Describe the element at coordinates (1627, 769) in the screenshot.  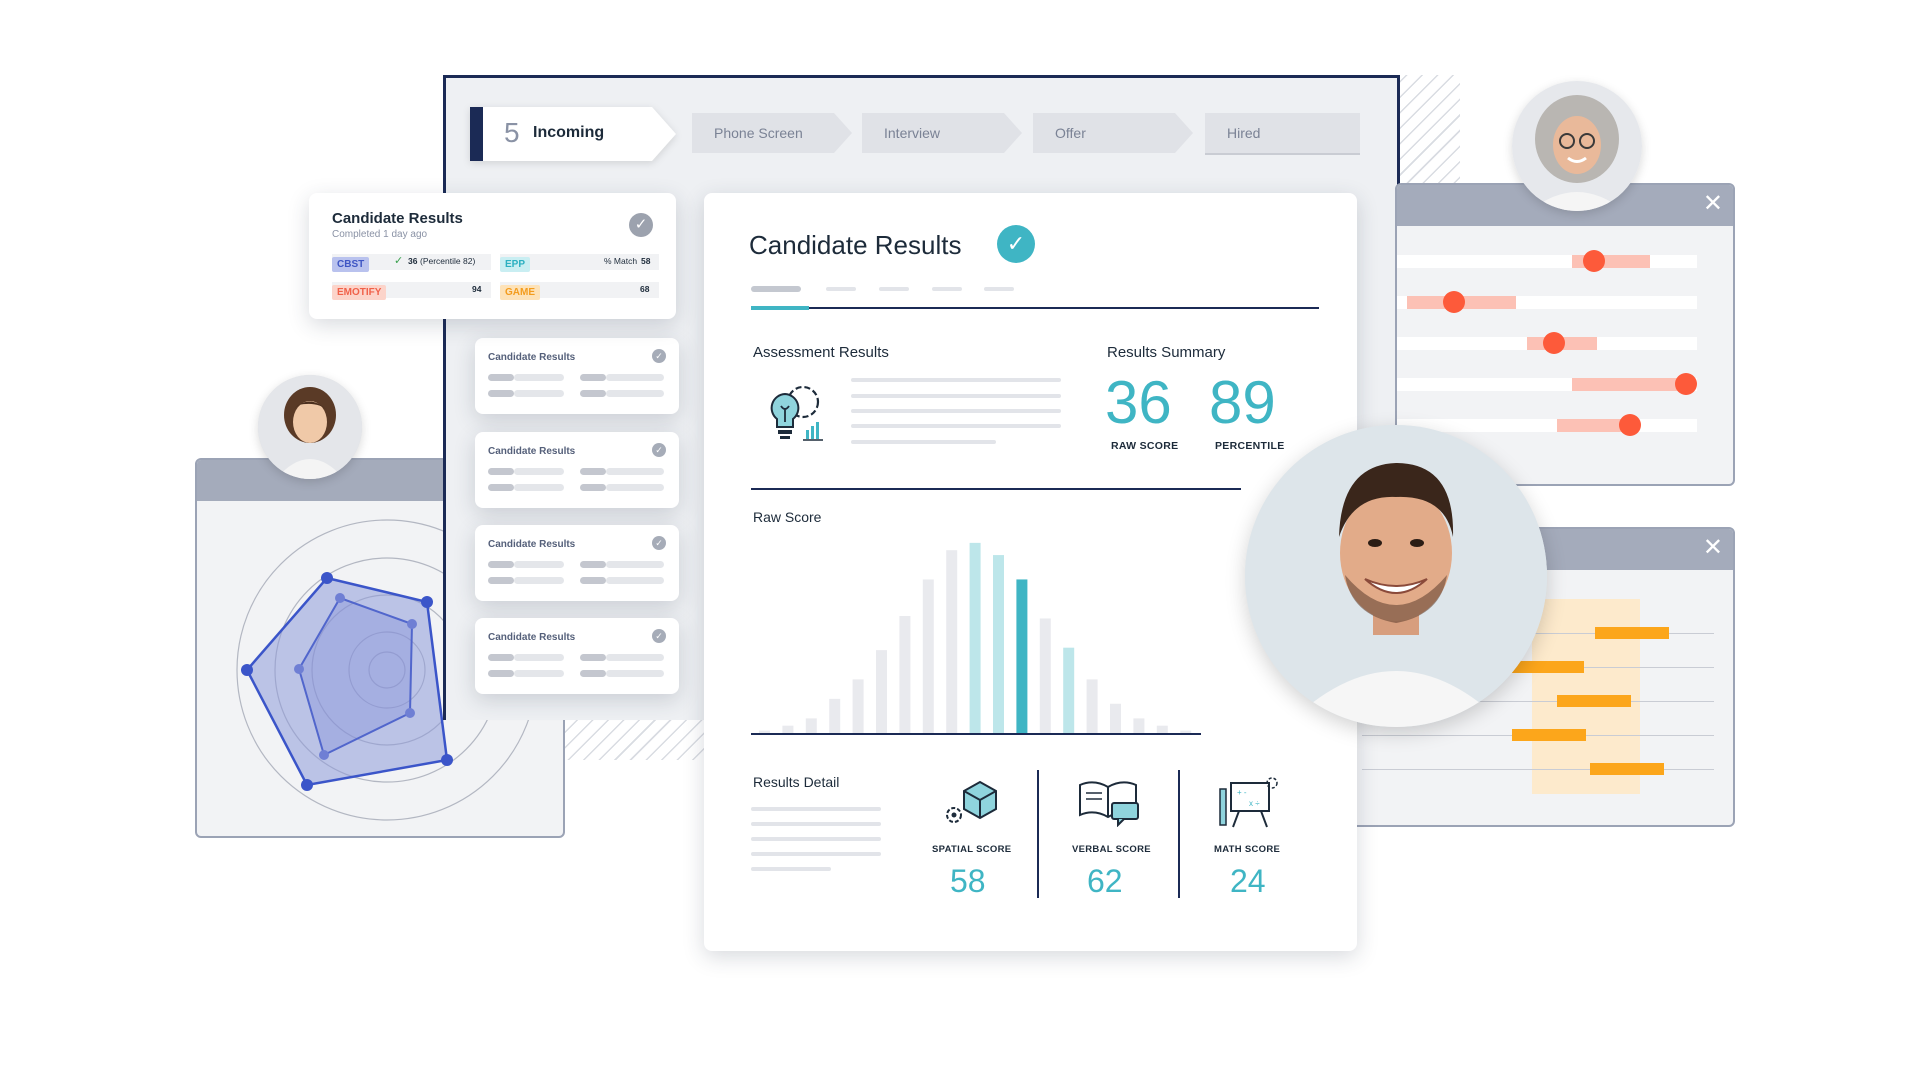
I see `timeline-bar` at that location.